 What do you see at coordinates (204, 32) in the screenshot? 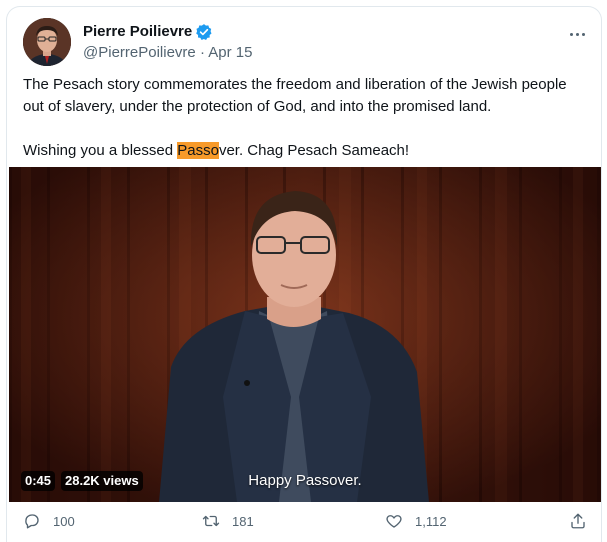
I see `verified-badge-icon` at bounding box center [204, 32].